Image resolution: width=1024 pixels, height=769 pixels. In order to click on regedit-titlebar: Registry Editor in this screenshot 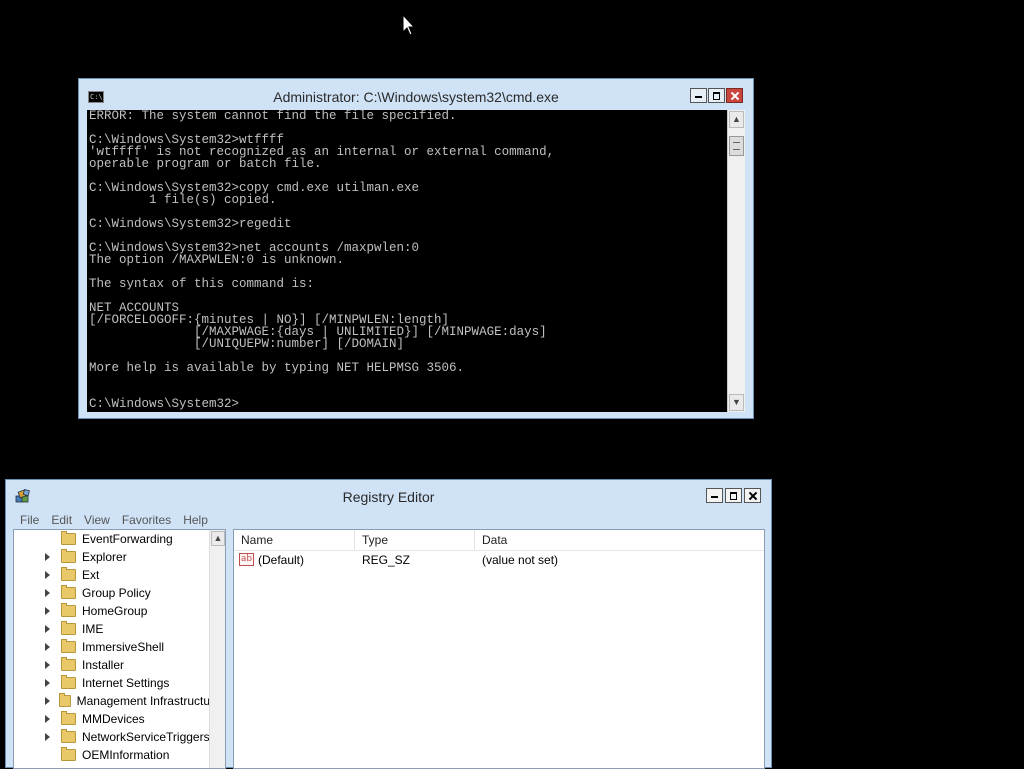, I will do `click(388, 495)`.